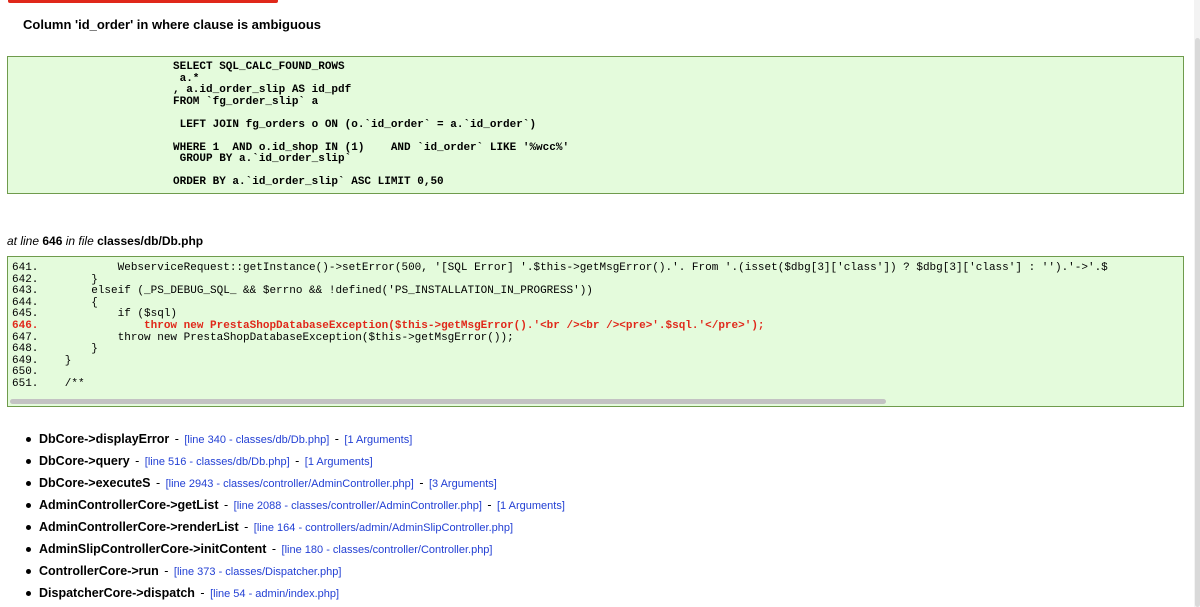 This screenshot has width=1200, height=607. Describe the element at coordinates (95, 483) in the screenshot. I see `trace-function: DbCore->executeS` at that location.